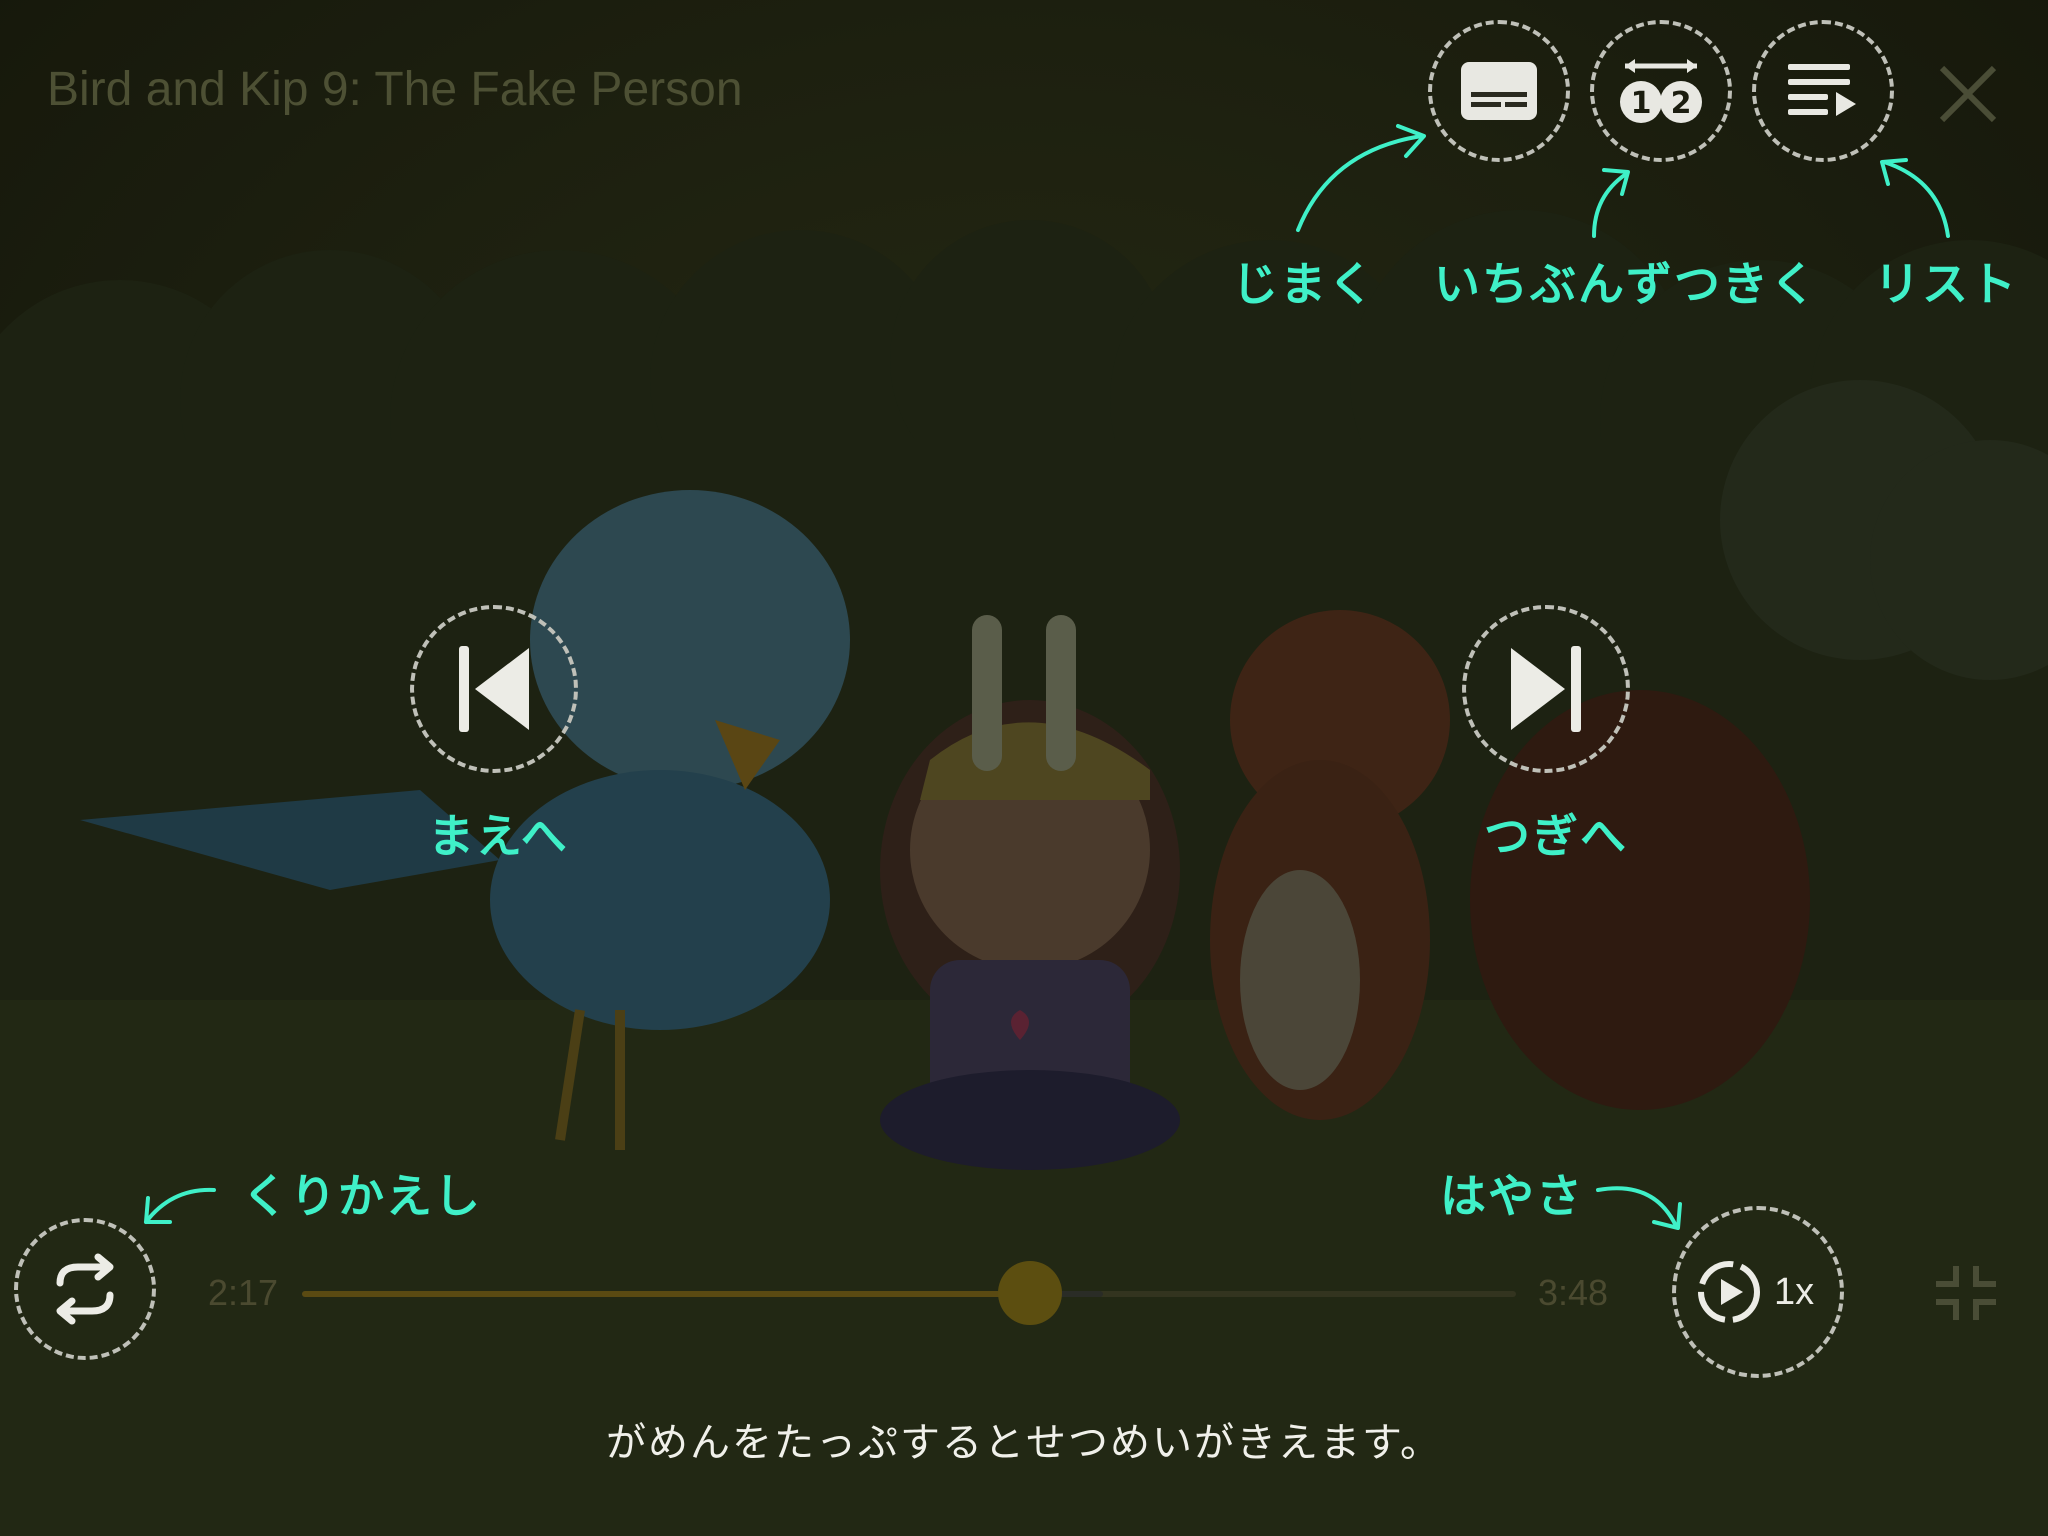 This screenshot has height=1536, width=2048. I want to click on speed-help-label: はやさ, so click(1512, 1196).